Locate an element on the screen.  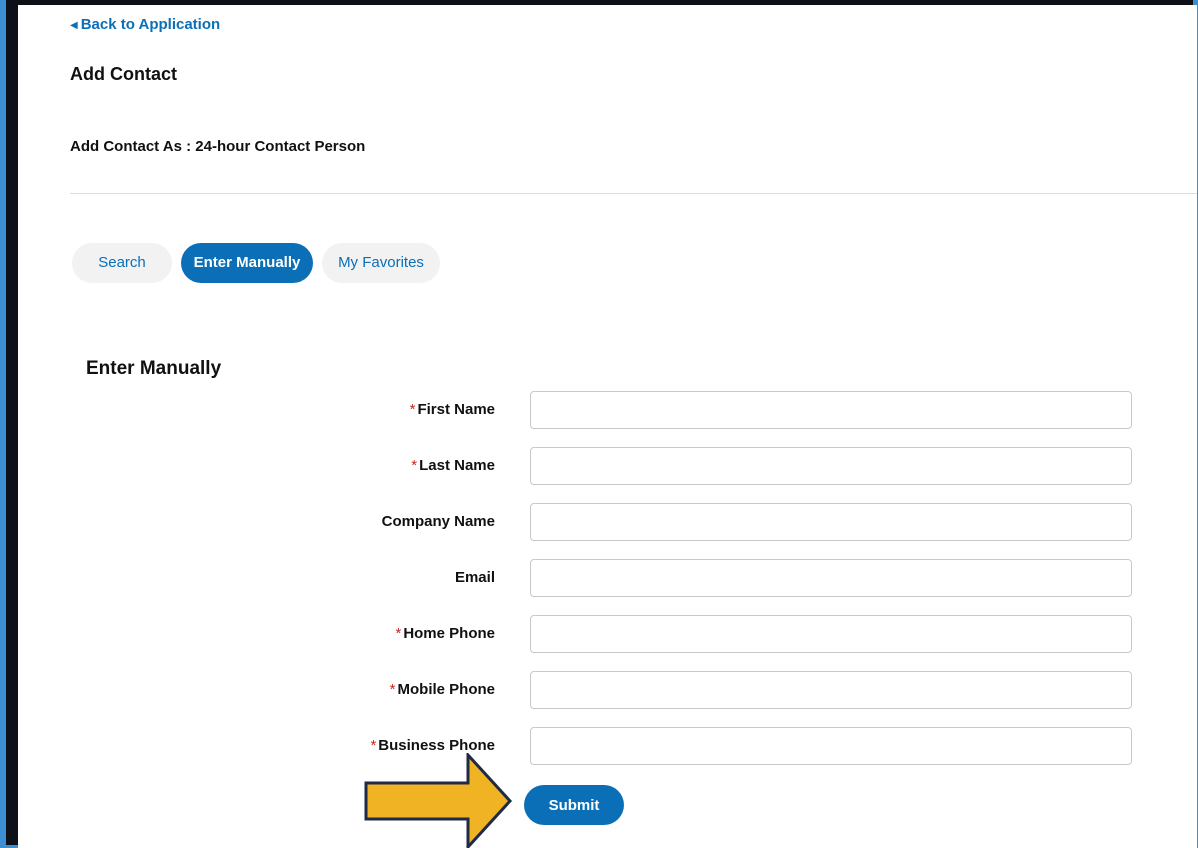
email-label-text: Email is located at coordinates (474, 577).